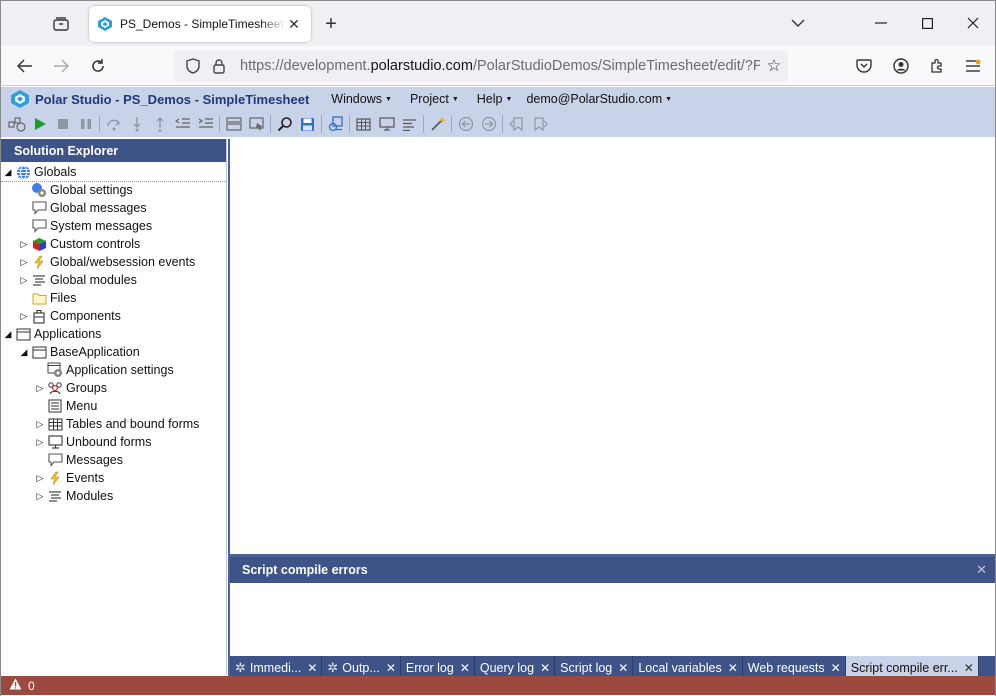  I want to click on solution-globe-icon, so click(16, 124).